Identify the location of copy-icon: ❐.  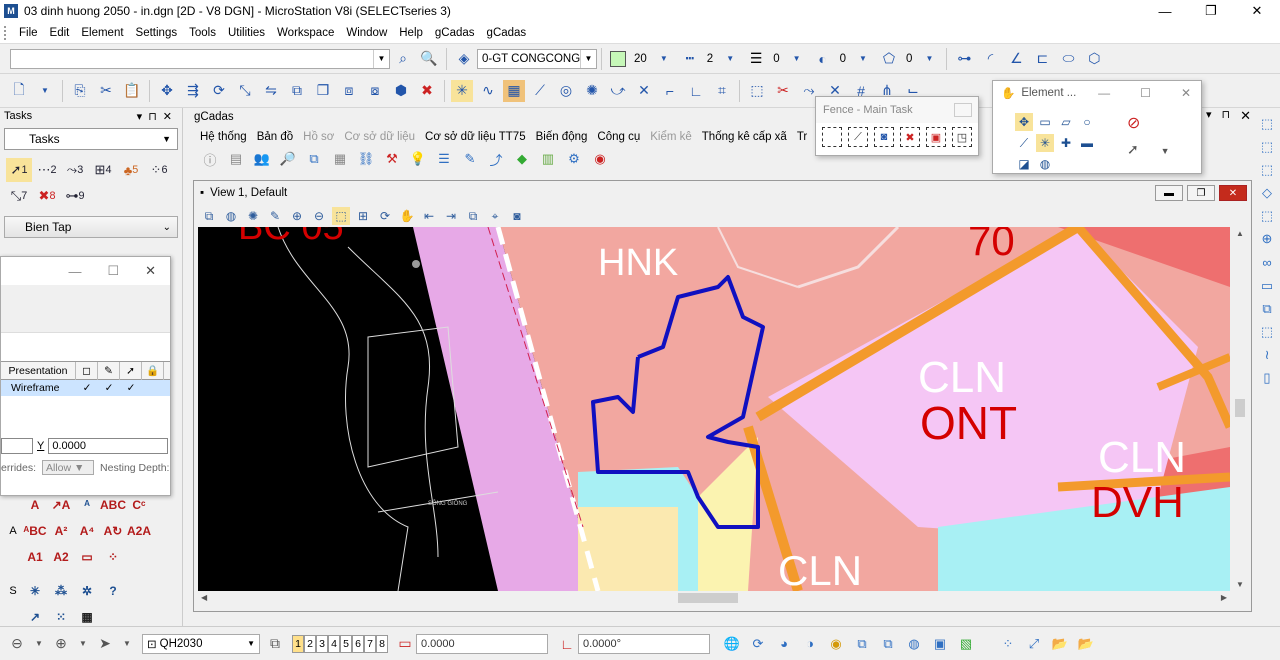
(323, 91).